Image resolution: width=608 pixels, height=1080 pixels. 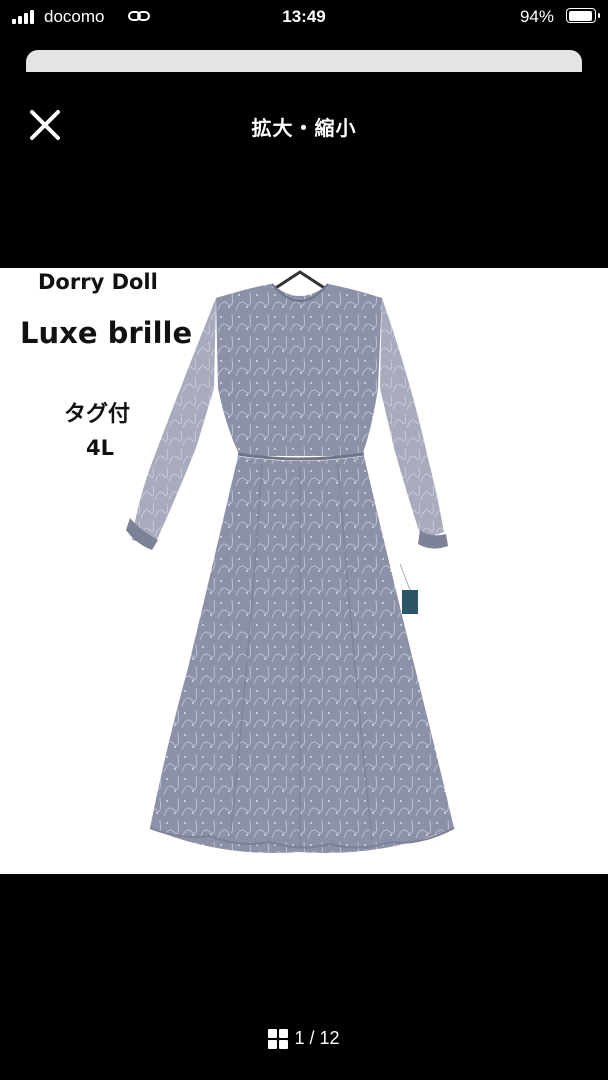 What do you see at coordinates (100, 448) in the screenshot?
I see `size-label: 4L` at bounding box center [100, 448].